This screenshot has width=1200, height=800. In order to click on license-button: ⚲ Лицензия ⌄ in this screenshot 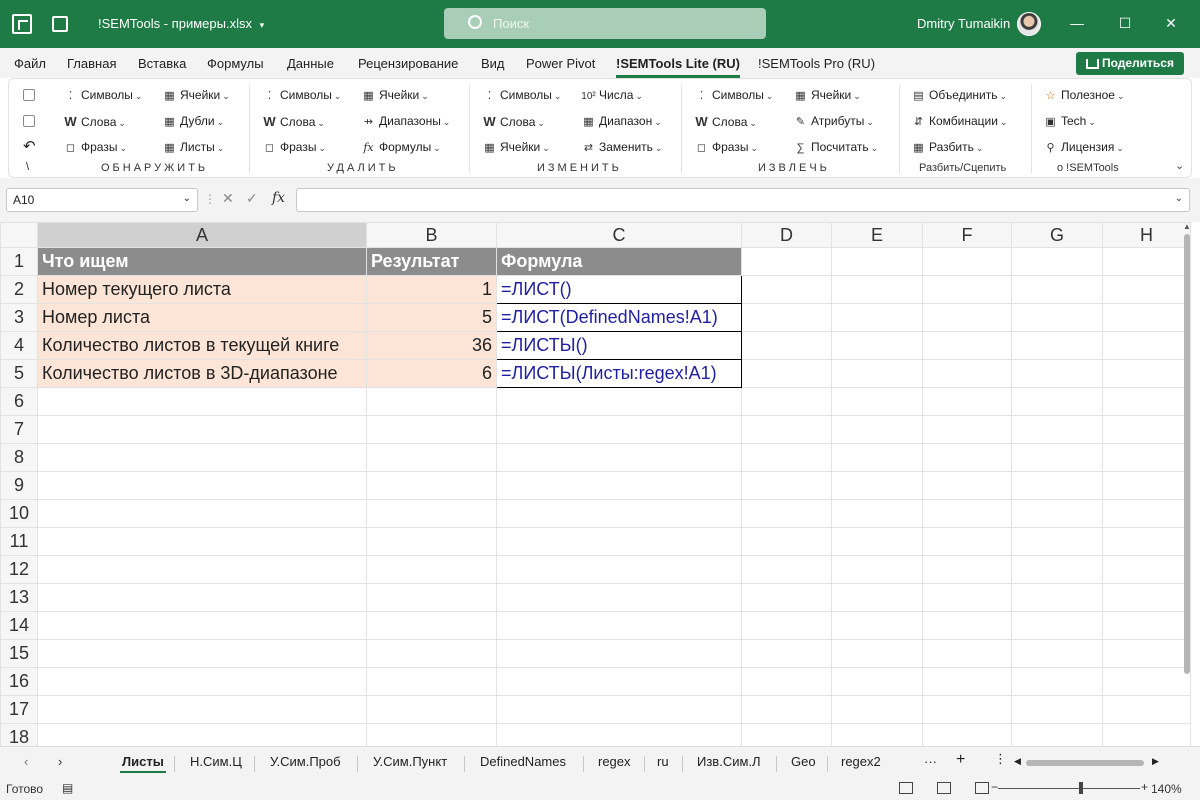, I will do `click(1083, 147)`.